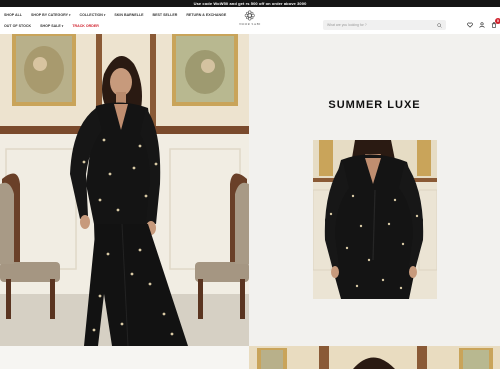  I want to click on nav-shop-all: SHOP ALL, so click(13, 15).